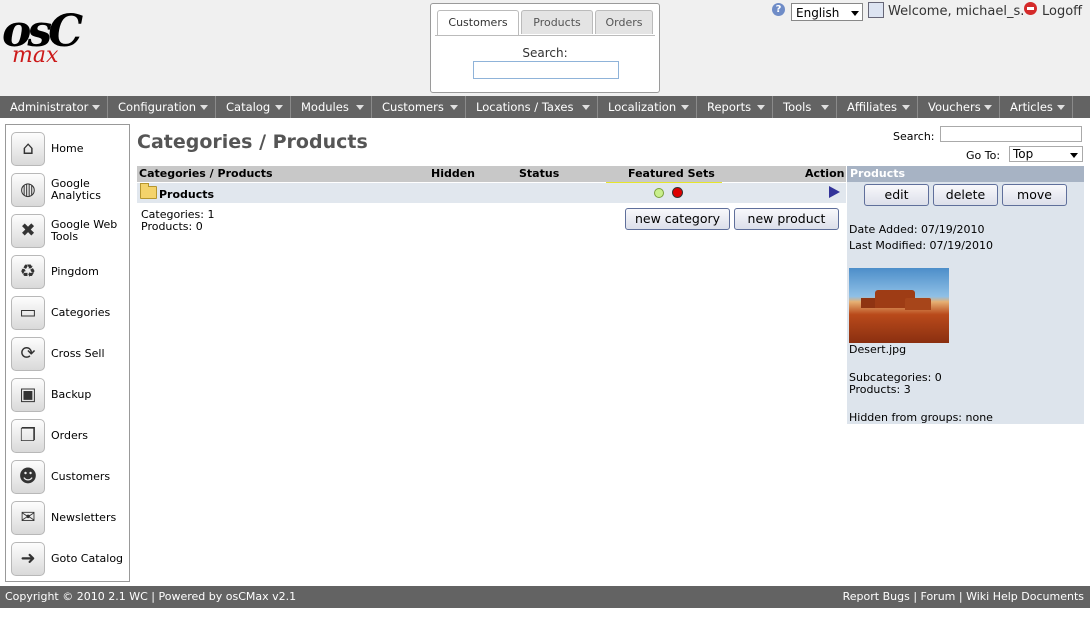 The image size is (1090, 628). I want to click on menu-articles: Articles, so click(1036, 107).